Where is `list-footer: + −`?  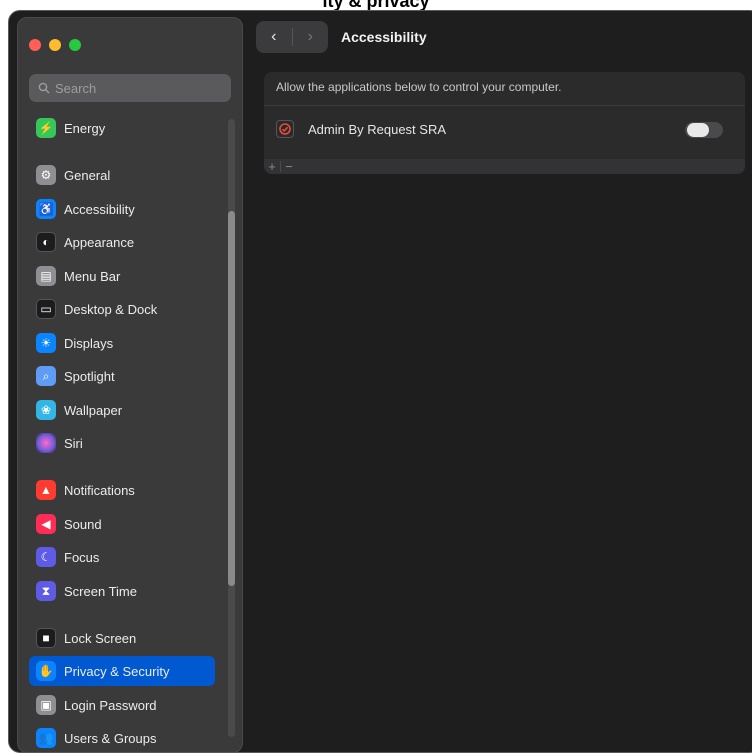 list-footer: + − is located at coordinates (504, 166).